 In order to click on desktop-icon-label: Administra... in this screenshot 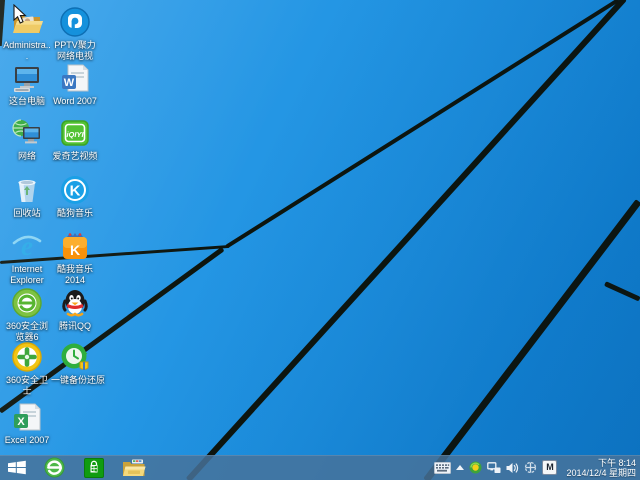, I will do `click(27, 50)`.